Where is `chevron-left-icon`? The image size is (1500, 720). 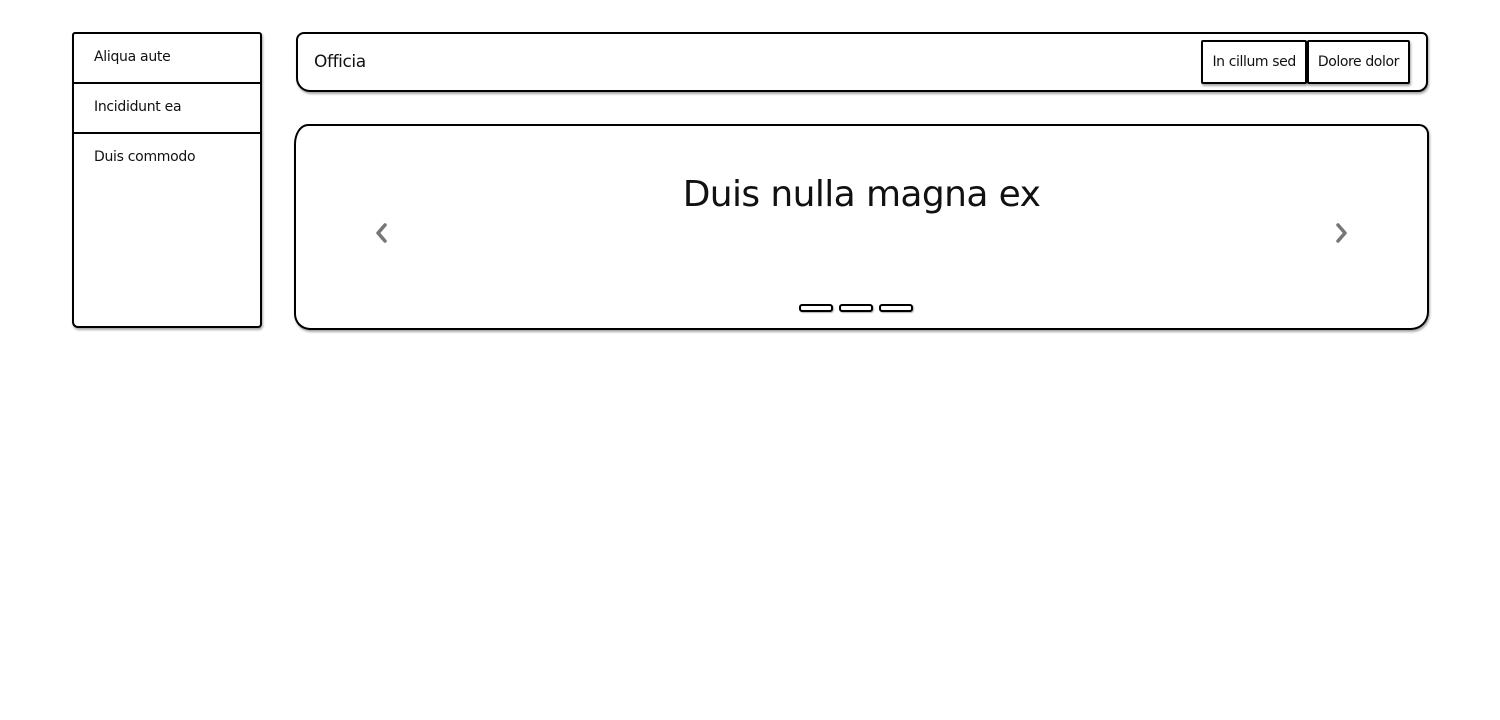 chevron-left-icon is located at coordinates (381, 233).